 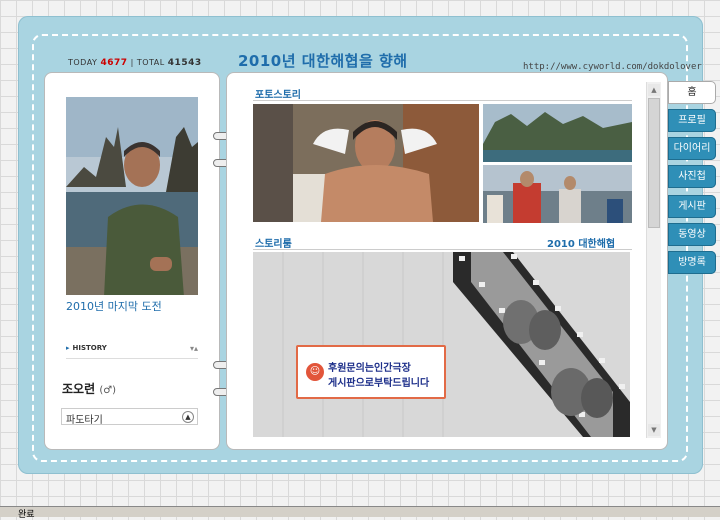 I want to click on owner-name-line: 조오련 (♂), so click(x=89, y=388).